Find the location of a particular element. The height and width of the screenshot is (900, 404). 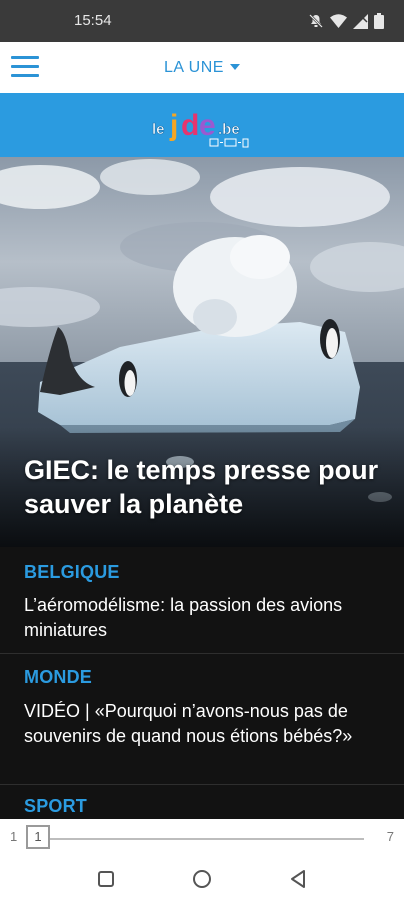

recents-square-icon is located at coordinates (106, 879).